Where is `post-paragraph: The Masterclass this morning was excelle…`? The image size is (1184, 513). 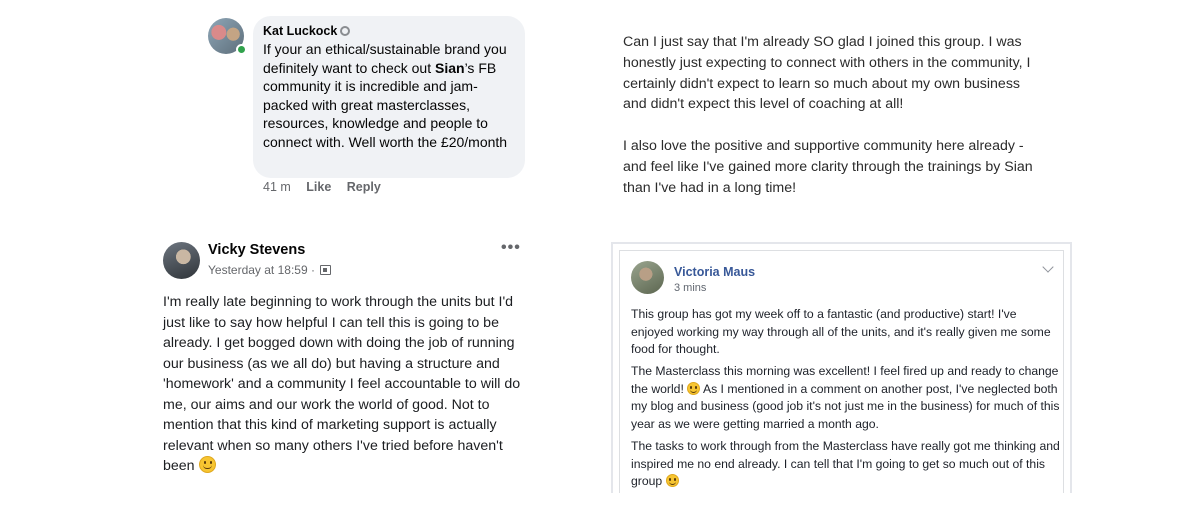 post-paragraph: The Masterclass this morning was excelle… is located at coordinates (845, 398).